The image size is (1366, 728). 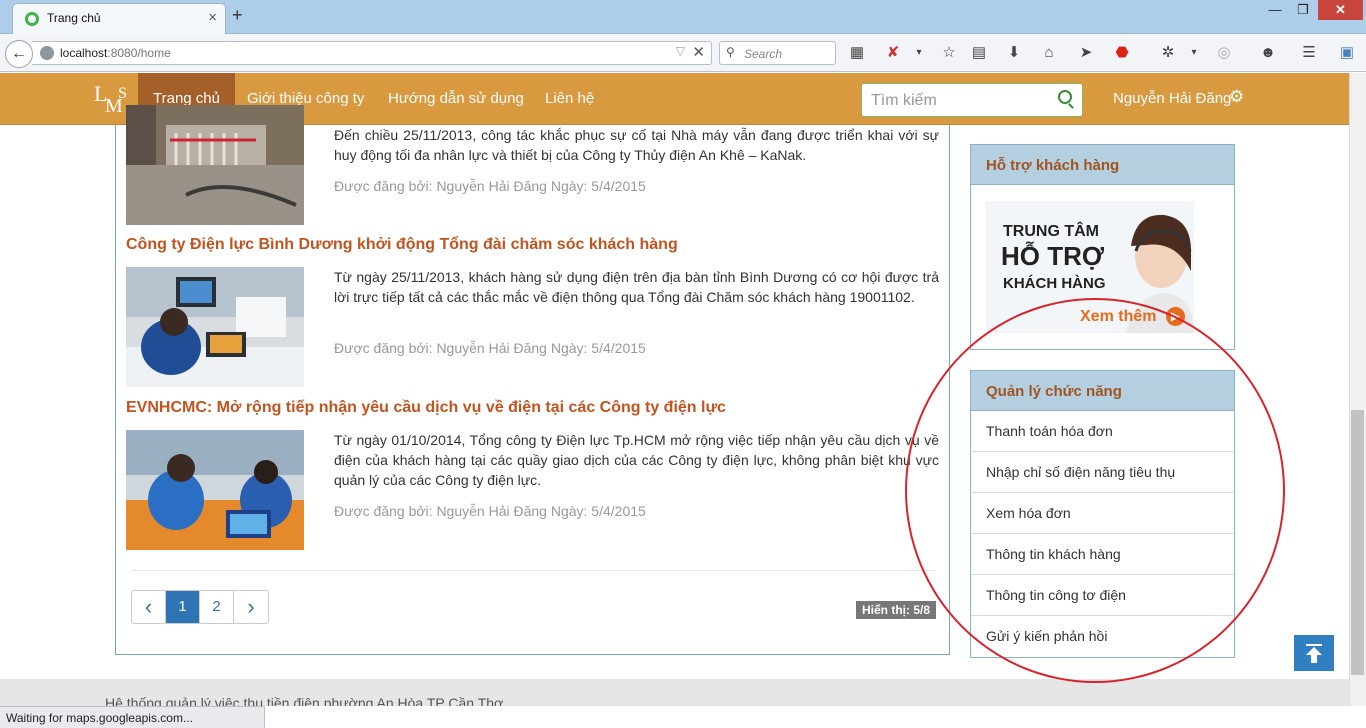 What do you see at coordinates (972, 100) in the screenshot?
I see `site-search-input: Tìm kiếm` at bounding box center [972, 100].